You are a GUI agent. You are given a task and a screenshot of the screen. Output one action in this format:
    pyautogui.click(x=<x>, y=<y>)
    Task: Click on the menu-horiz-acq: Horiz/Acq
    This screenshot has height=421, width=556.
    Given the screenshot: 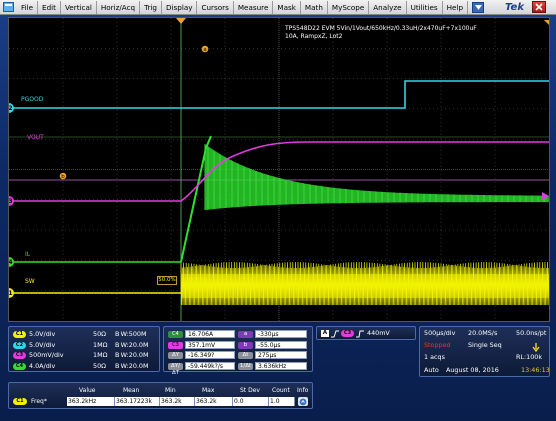 What is the action you would take?
    pyautogui.click(x=119, y=7)
    